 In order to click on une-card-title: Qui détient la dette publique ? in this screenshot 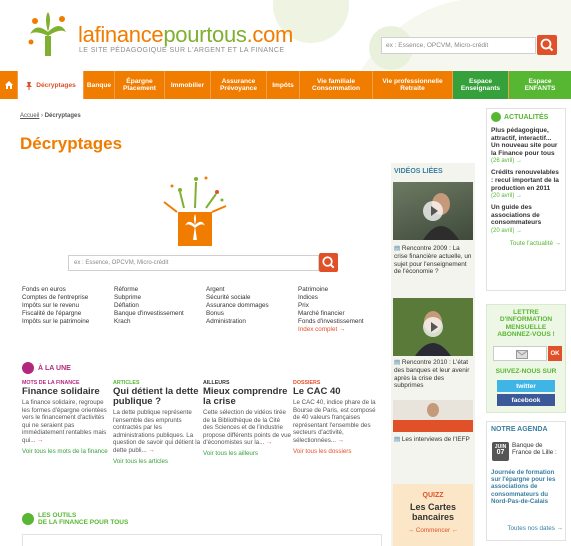, I will do `click(157, 397)`.